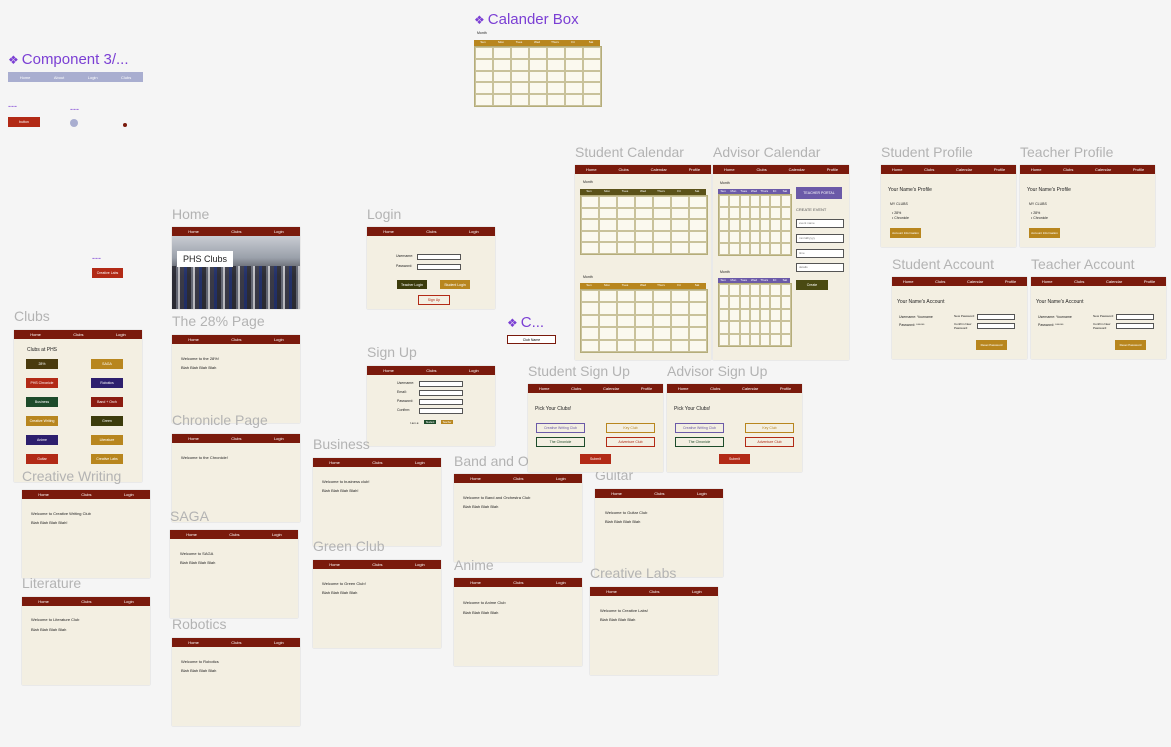 The image size is (1171, 747). What do you see at coordinates (42, 459) in the screenshot?
I see `club-button: Guitar` at bounding box center [42, 459].